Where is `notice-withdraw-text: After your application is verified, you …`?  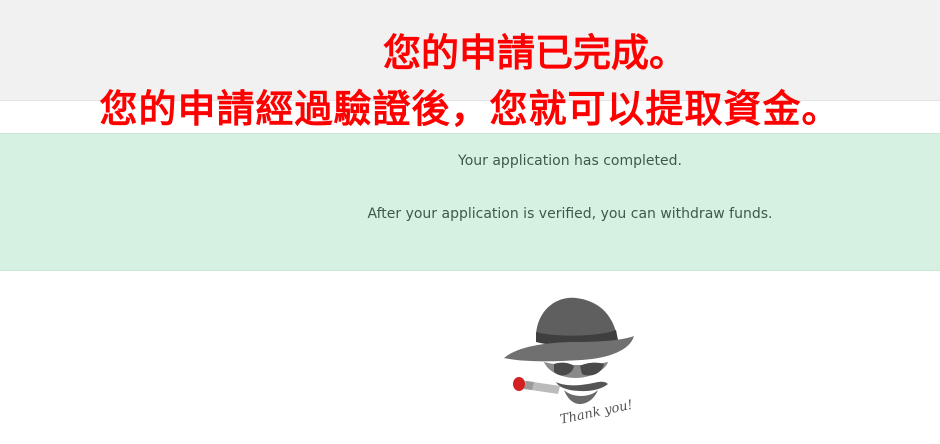
notice-withdraw-text: After your application is verified, you … is located at coordinates (570, 214).